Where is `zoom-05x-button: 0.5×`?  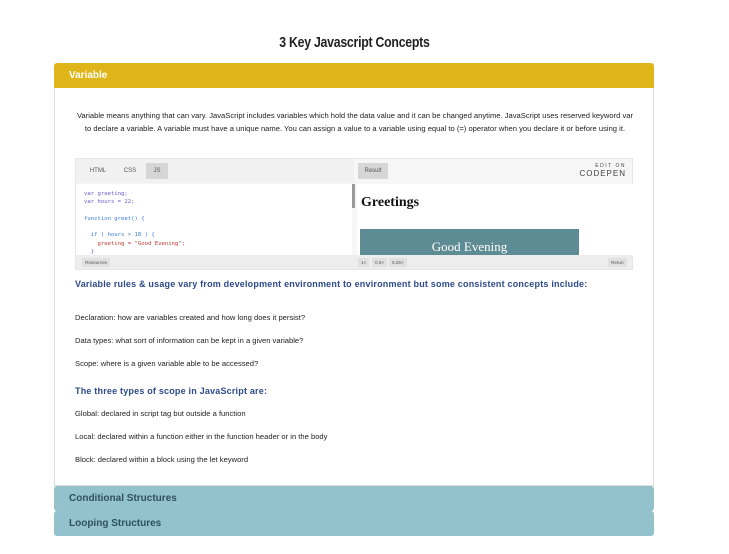 zoom-05x-button: 0.5× is located at coordinates (380, 262).